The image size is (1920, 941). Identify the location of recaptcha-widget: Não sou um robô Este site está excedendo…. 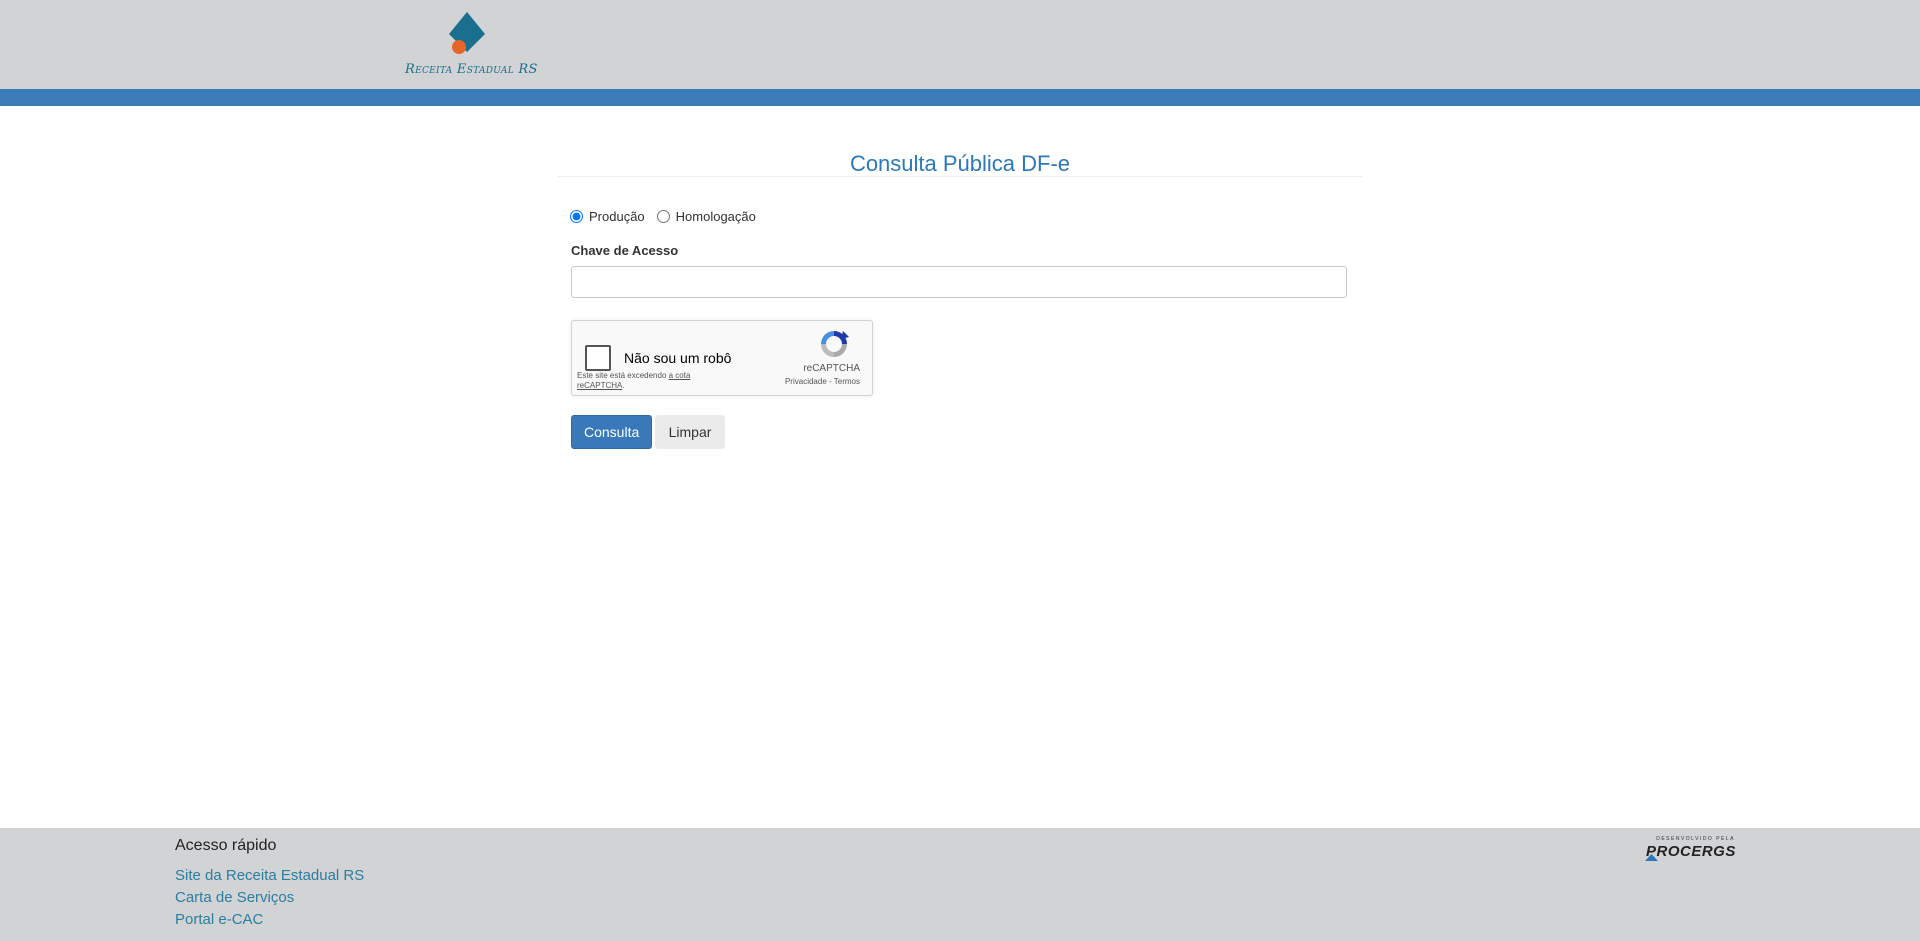
(722, 358).